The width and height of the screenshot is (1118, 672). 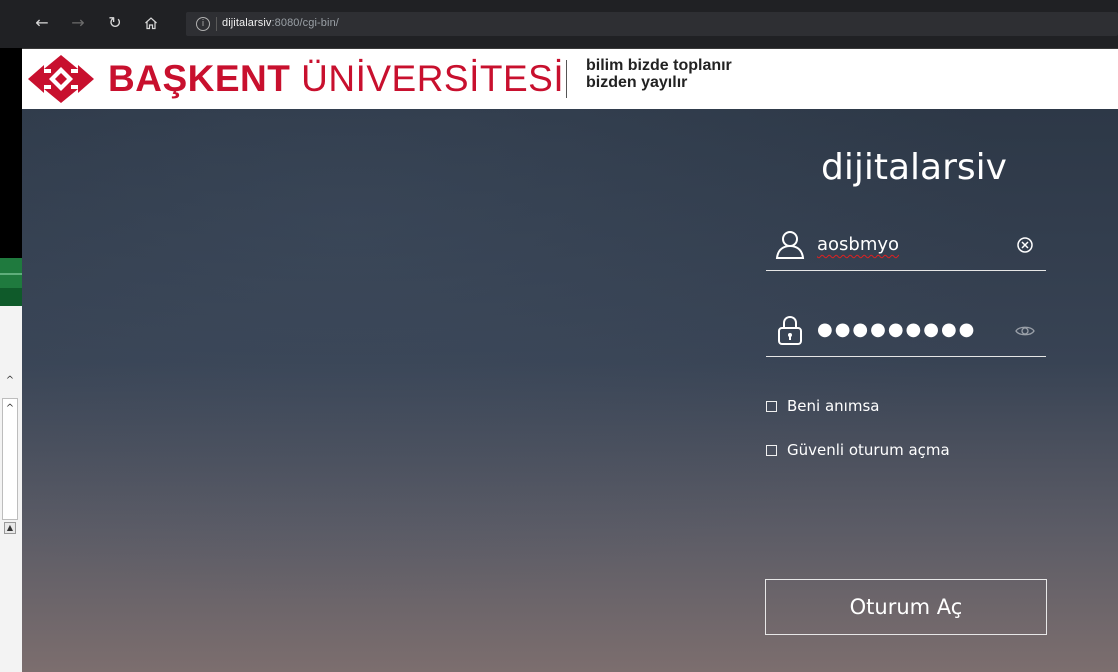 I want to click on slogan: bilim bizde toplanır bizden yayılır, so click(x=659, y=74).